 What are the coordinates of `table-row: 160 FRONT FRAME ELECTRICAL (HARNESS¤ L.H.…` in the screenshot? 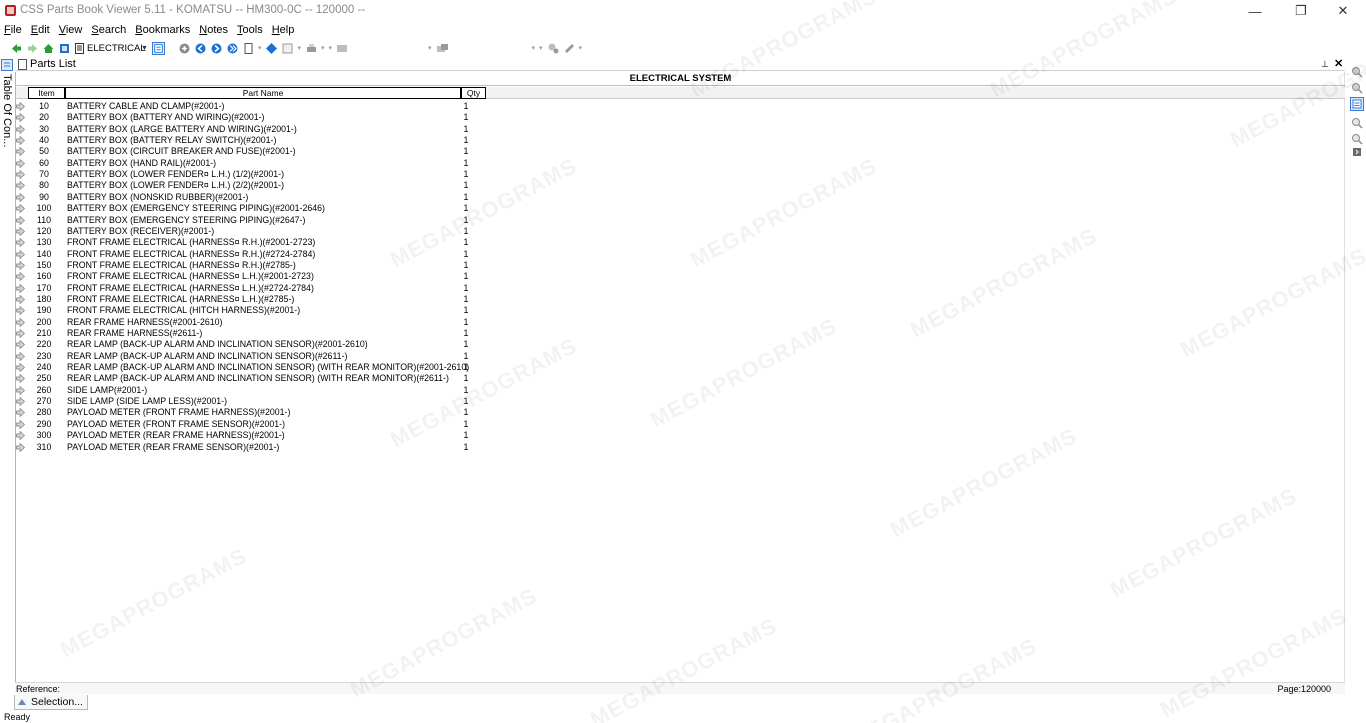 It's located at (256, 276).